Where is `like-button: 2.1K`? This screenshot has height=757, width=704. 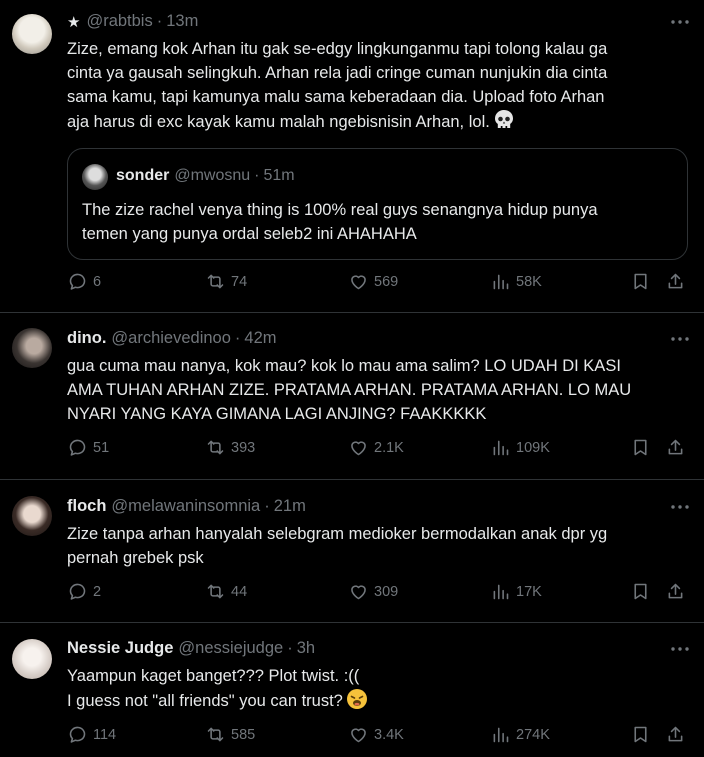
like-button: 2.1K is located at coordinates (376, 447).